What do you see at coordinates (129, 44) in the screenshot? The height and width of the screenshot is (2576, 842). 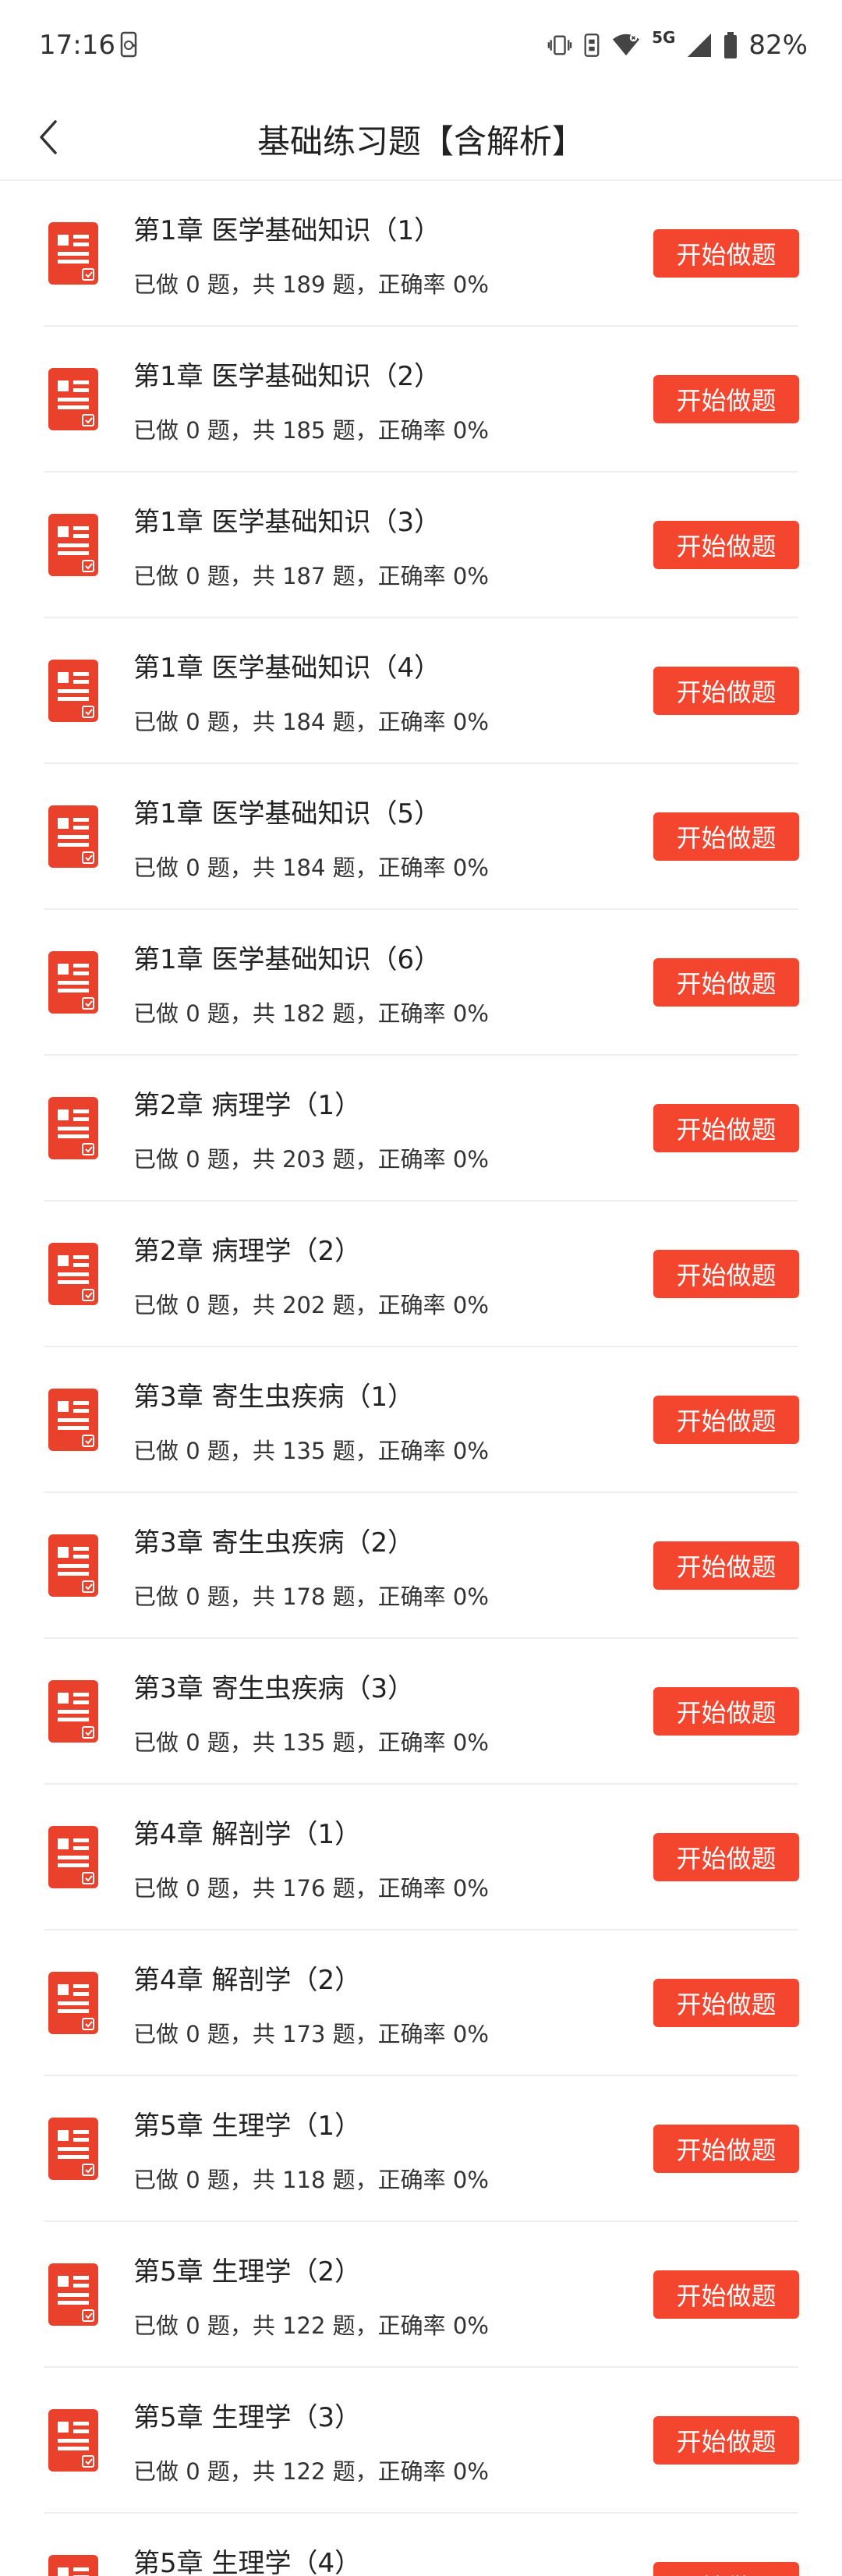 I see `phone-sync-icon` at bounding box center [129, 44].